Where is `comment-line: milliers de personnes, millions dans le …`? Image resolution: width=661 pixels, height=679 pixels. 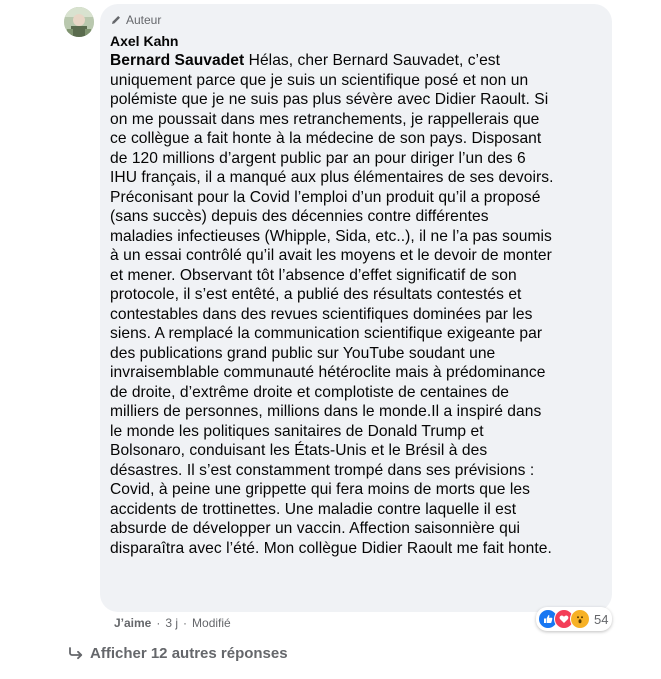
comment-line: milliers de personnes, millions dans le … is located at coordinates (326, 411).